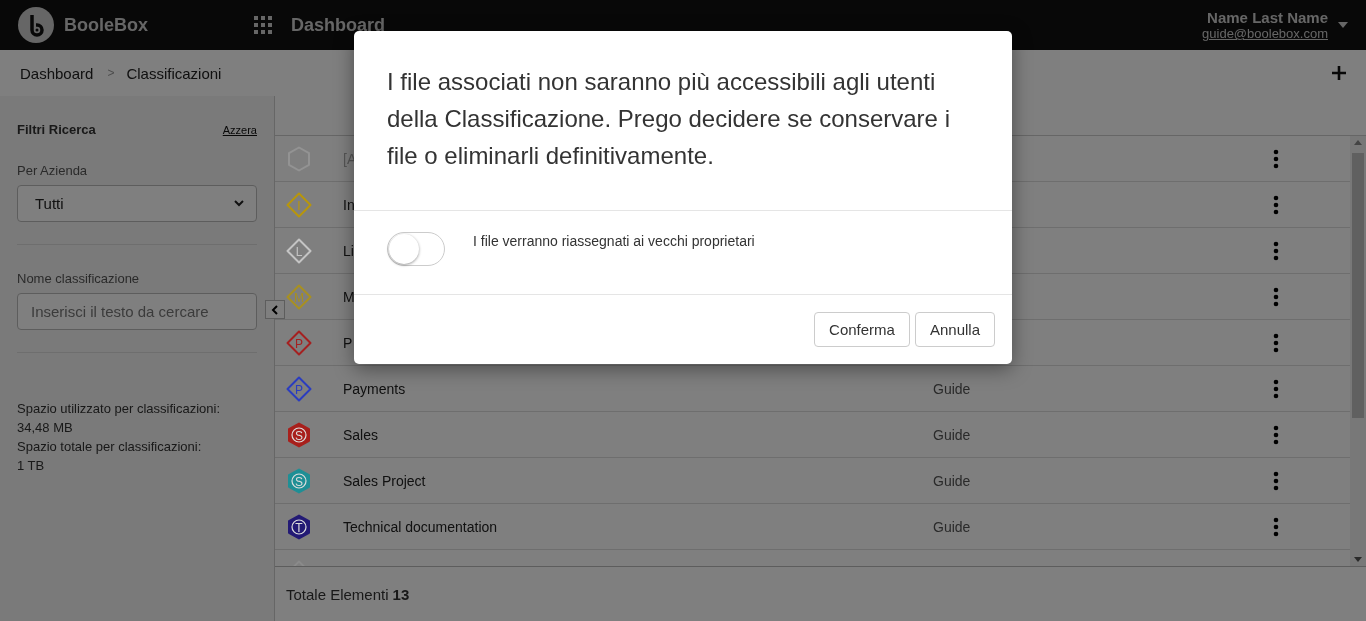  I want to click on classification-name: Technical documentation, so click(421, 526).